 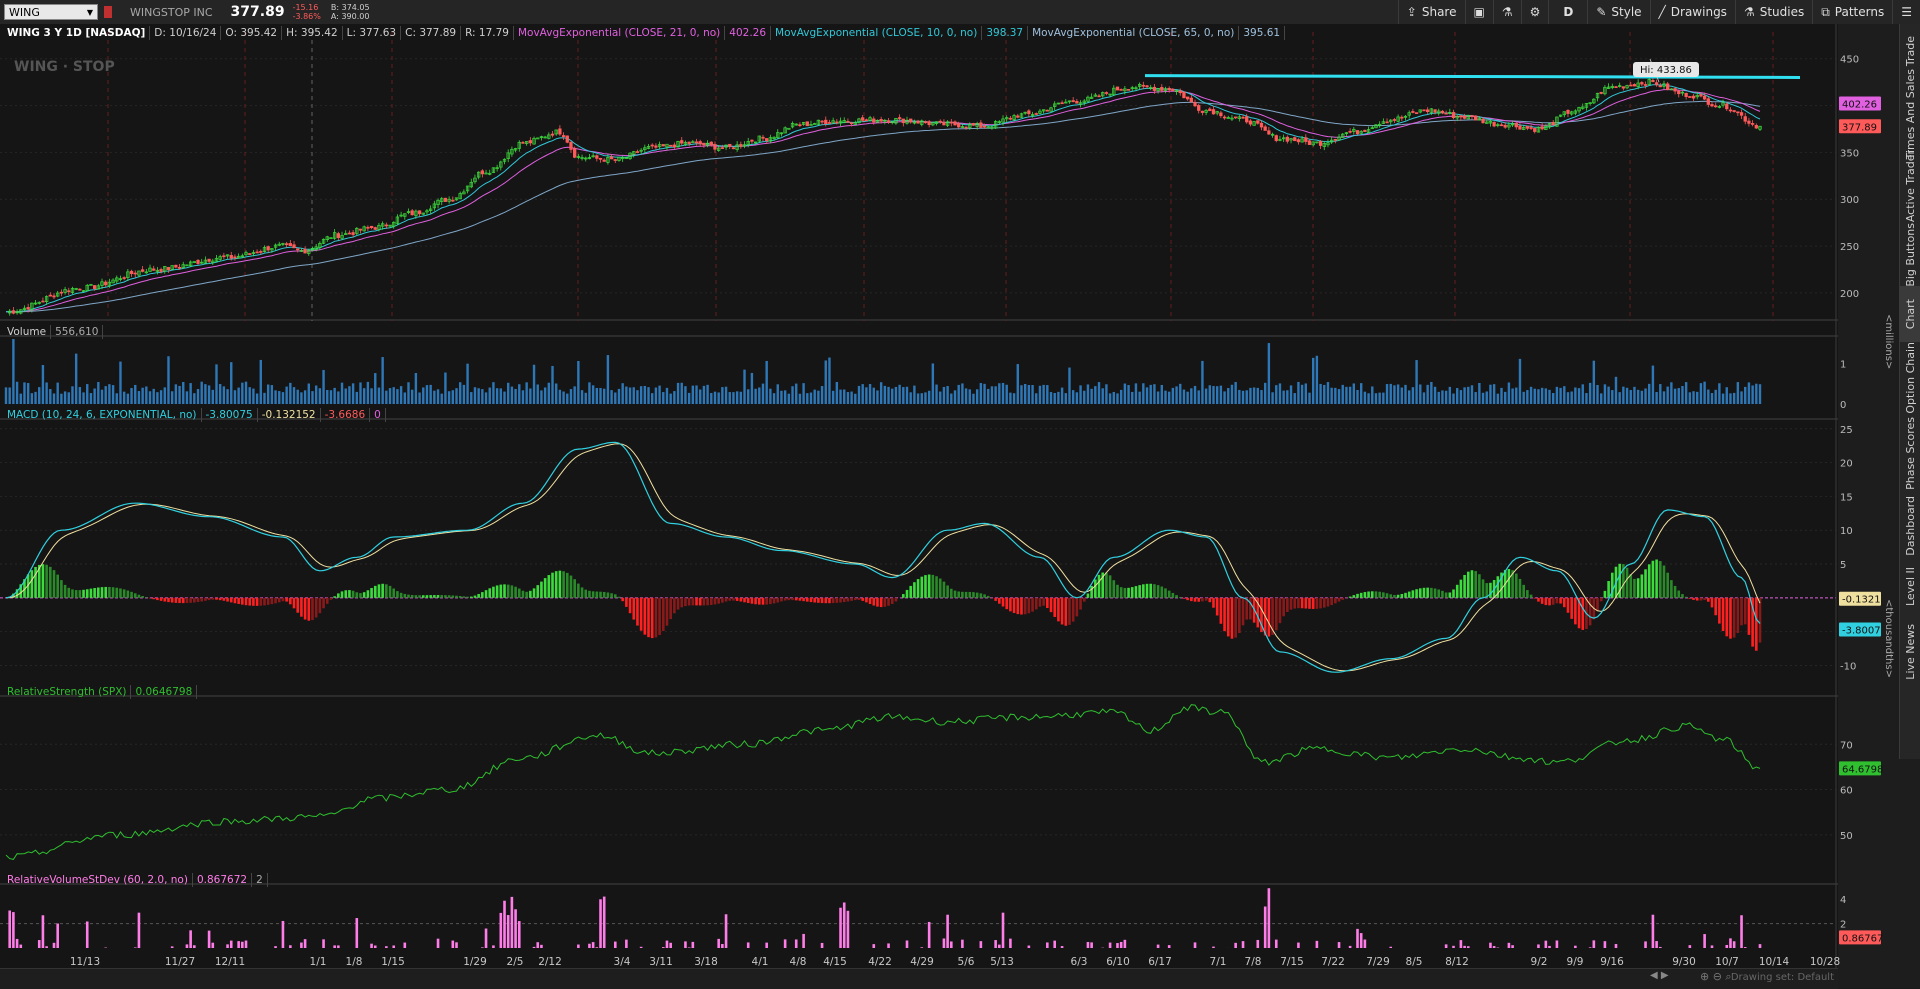 I want to click on side-tab-label: Active Trader, so click(x=1910, y=186).